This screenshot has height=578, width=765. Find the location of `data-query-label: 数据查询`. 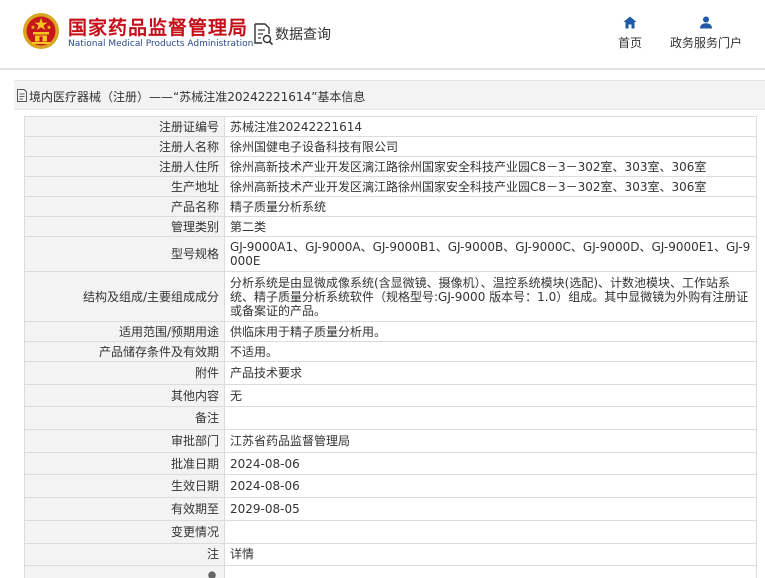

data-query-label: 数据查询 is located at coordinates (303, 34).